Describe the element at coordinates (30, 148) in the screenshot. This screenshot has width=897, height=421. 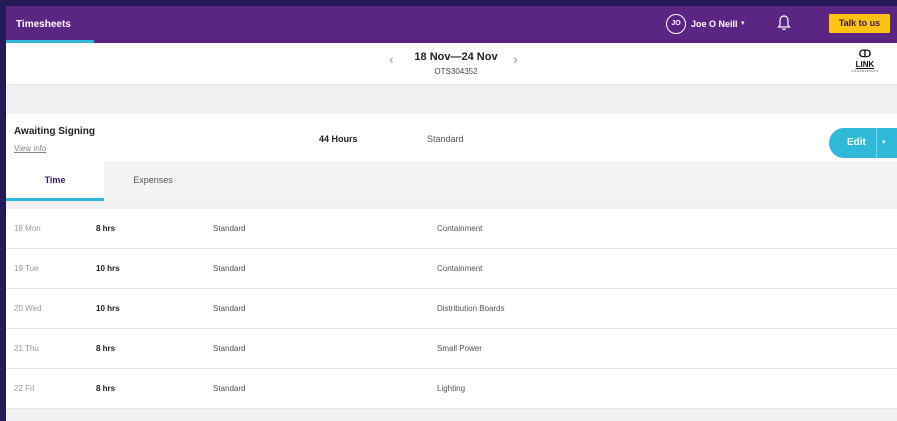
I see `view-info-link: View info` at that location.